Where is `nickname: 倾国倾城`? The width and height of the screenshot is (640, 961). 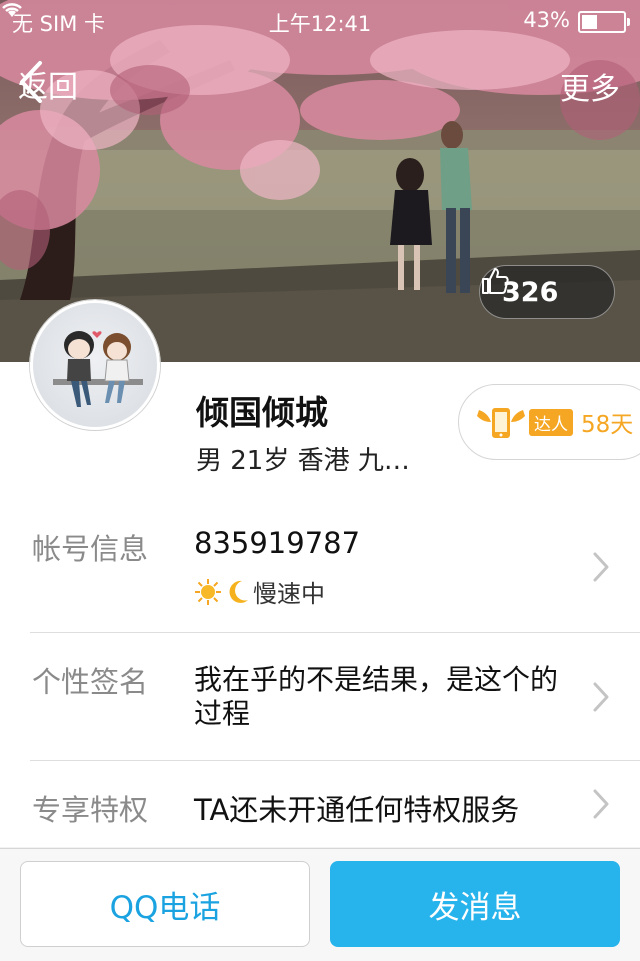
nickname: 倾国倾城 is located at coordinates (262, 412).